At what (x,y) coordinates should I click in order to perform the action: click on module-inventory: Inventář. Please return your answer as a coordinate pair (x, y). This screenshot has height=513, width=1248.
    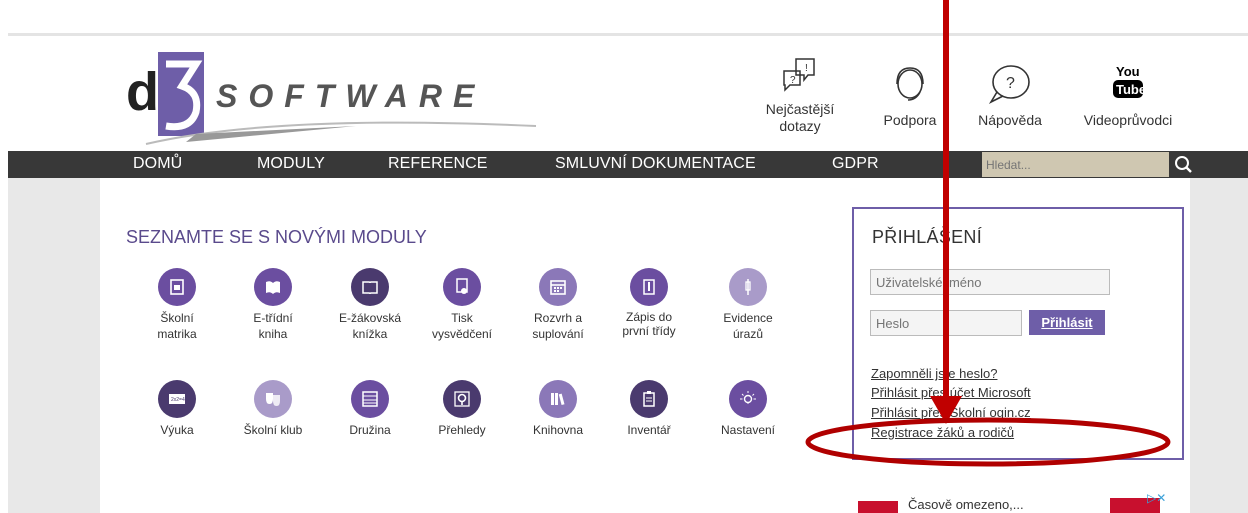
    Looking at the image, I should click on (649, 409).